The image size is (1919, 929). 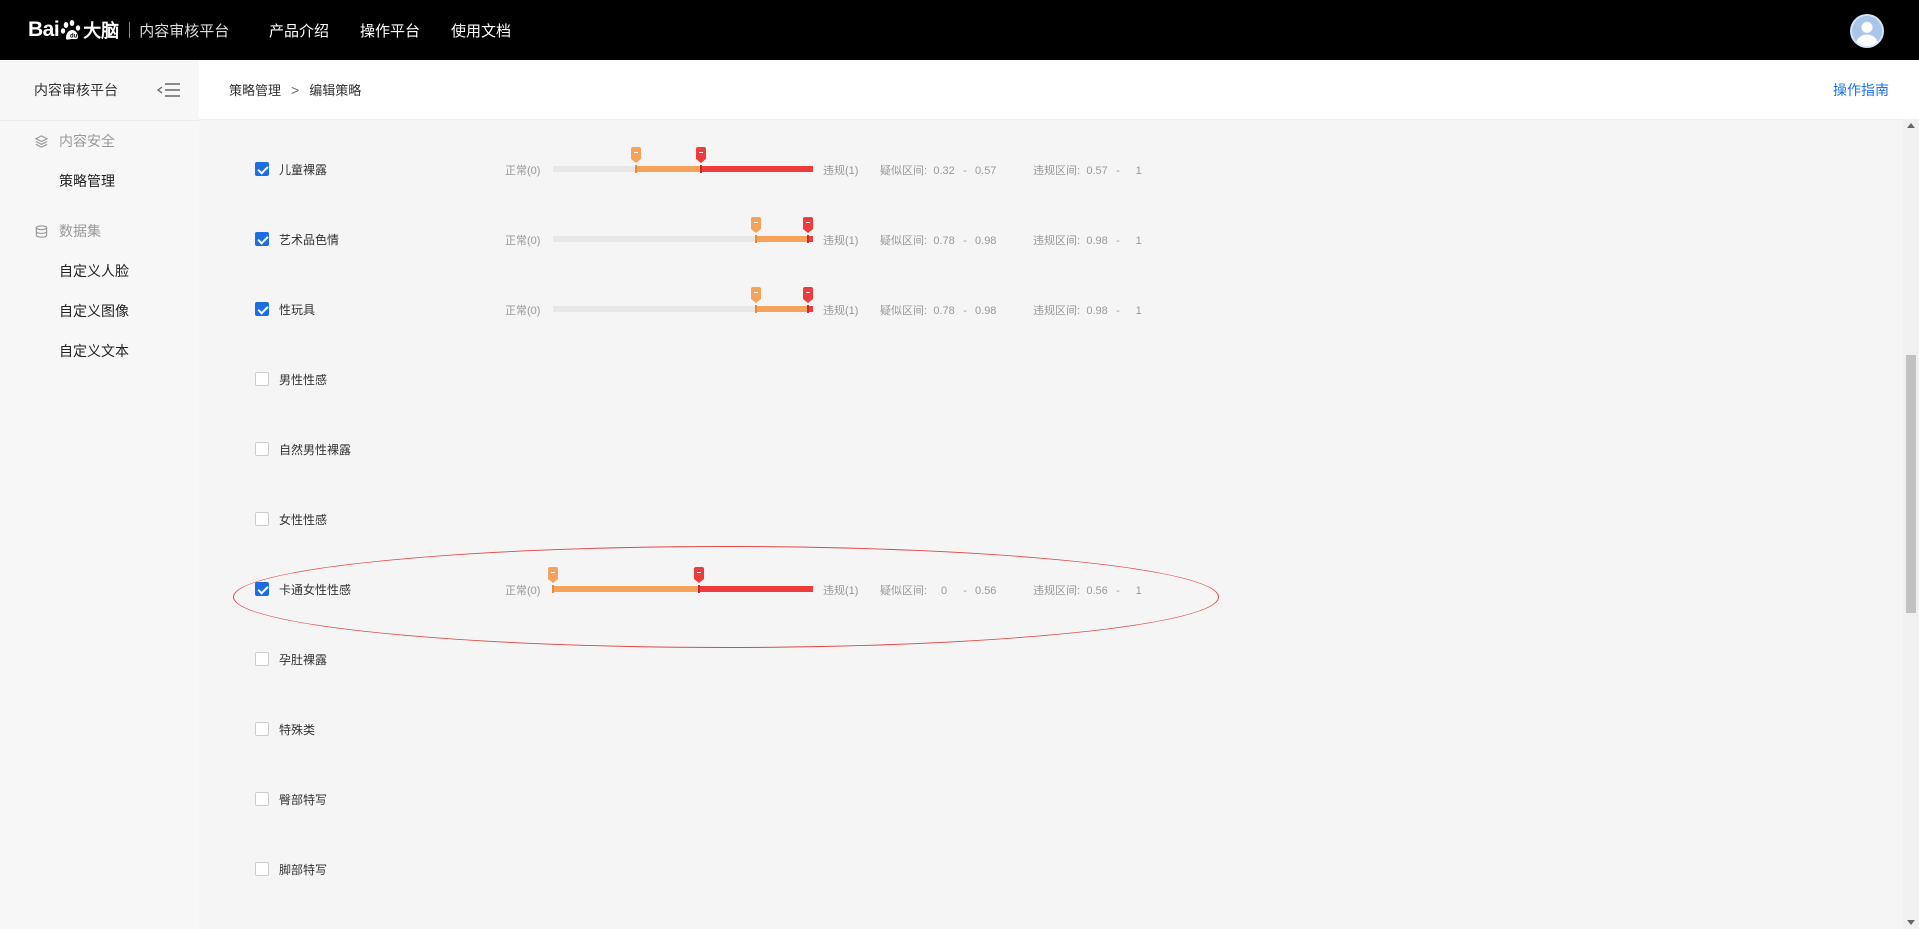 I want to click on suspect-range-text: 疑似区间: 0 -0.56, so click(x=938, y=590).